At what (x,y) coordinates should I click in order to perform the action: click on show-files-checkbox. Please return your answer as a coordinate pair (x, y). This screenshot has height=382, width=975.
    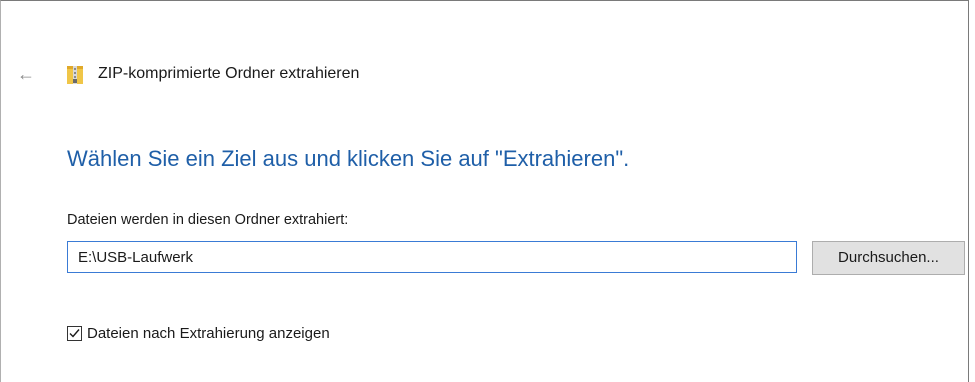
    Looking at the image, I should click on (74, 333).